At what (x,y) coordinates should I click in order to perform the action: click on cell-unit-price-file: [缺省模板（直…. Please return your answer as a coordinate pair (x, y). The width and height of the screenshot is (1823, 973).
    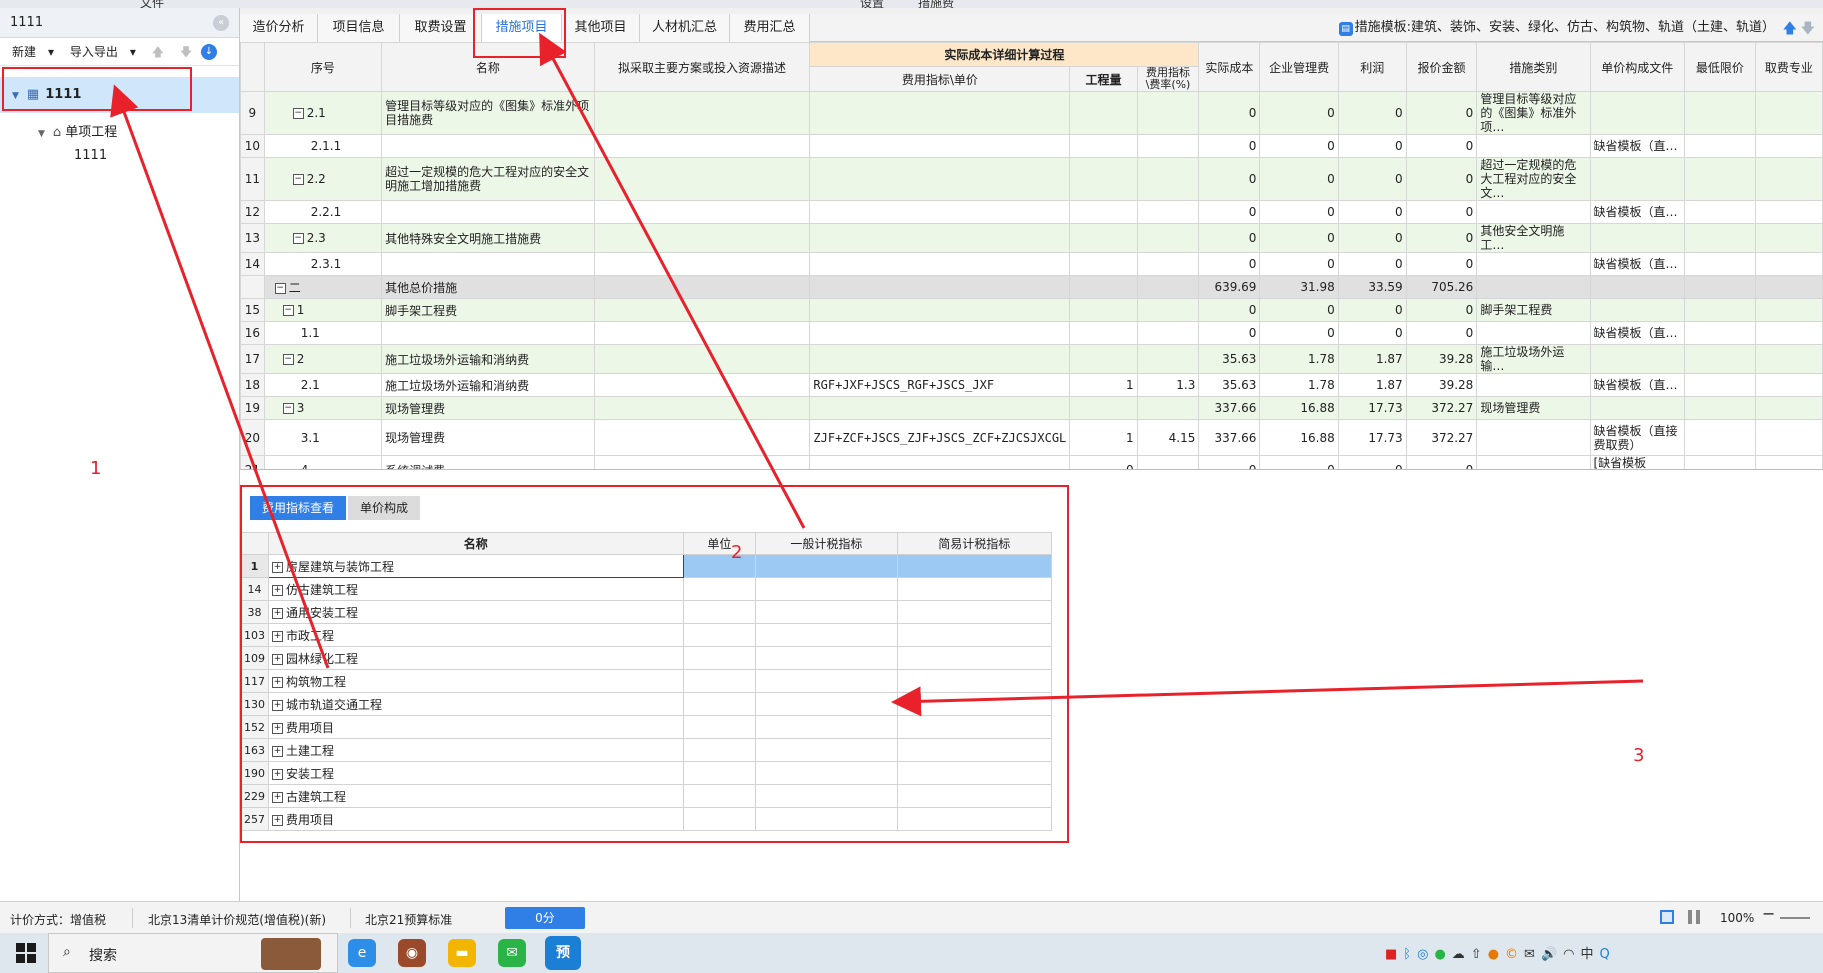
    Looking at the image, I should click on (1637, 462).